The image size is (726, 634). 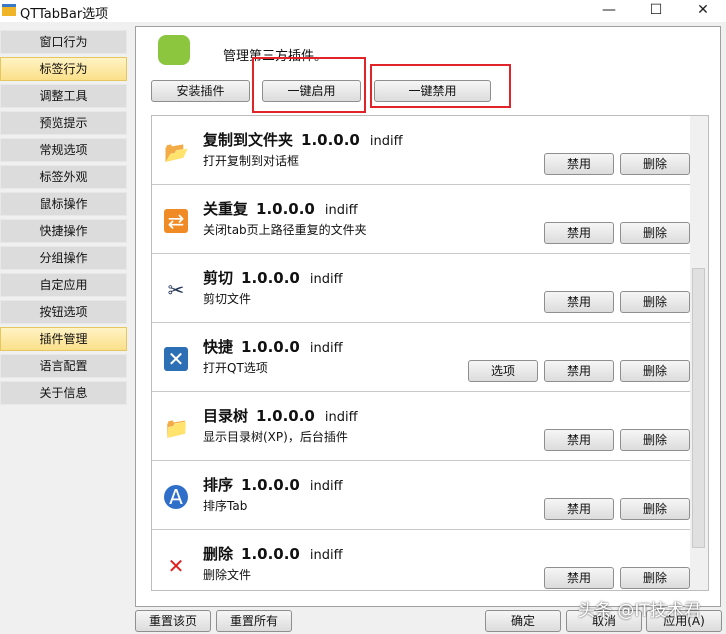 What do you see at coordinates (421, 219) in the screenshot?
I see `plugin-row: ⇄ 关重复 1.0.0.0 indiff 关闭tab页上路径重复的文件夹 禁用 删除` at bounding box center [421, 219].